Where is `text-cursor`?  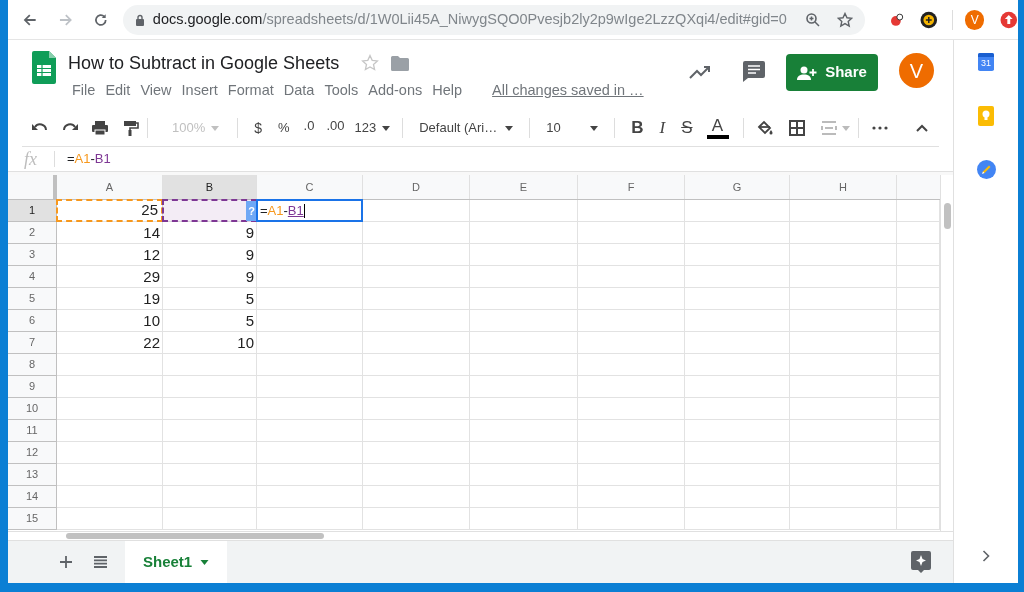
text-cursor is located at coordinates (304, 210).